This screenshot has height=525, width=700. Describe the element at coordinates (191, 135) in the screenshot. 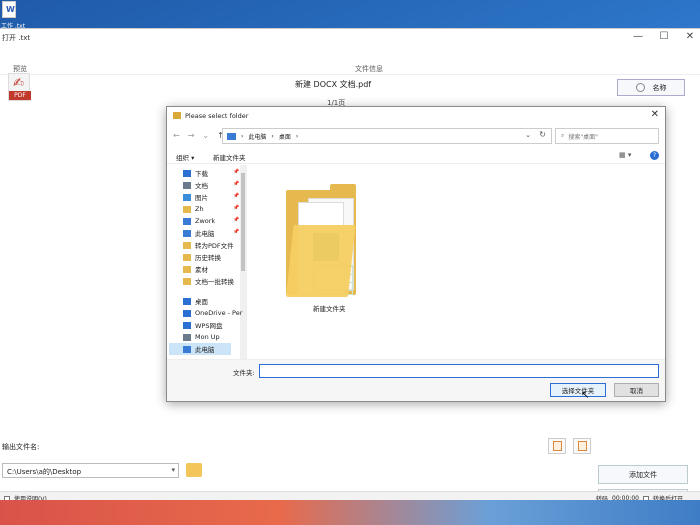

I see `forward-arrow-icon: →` at that location.